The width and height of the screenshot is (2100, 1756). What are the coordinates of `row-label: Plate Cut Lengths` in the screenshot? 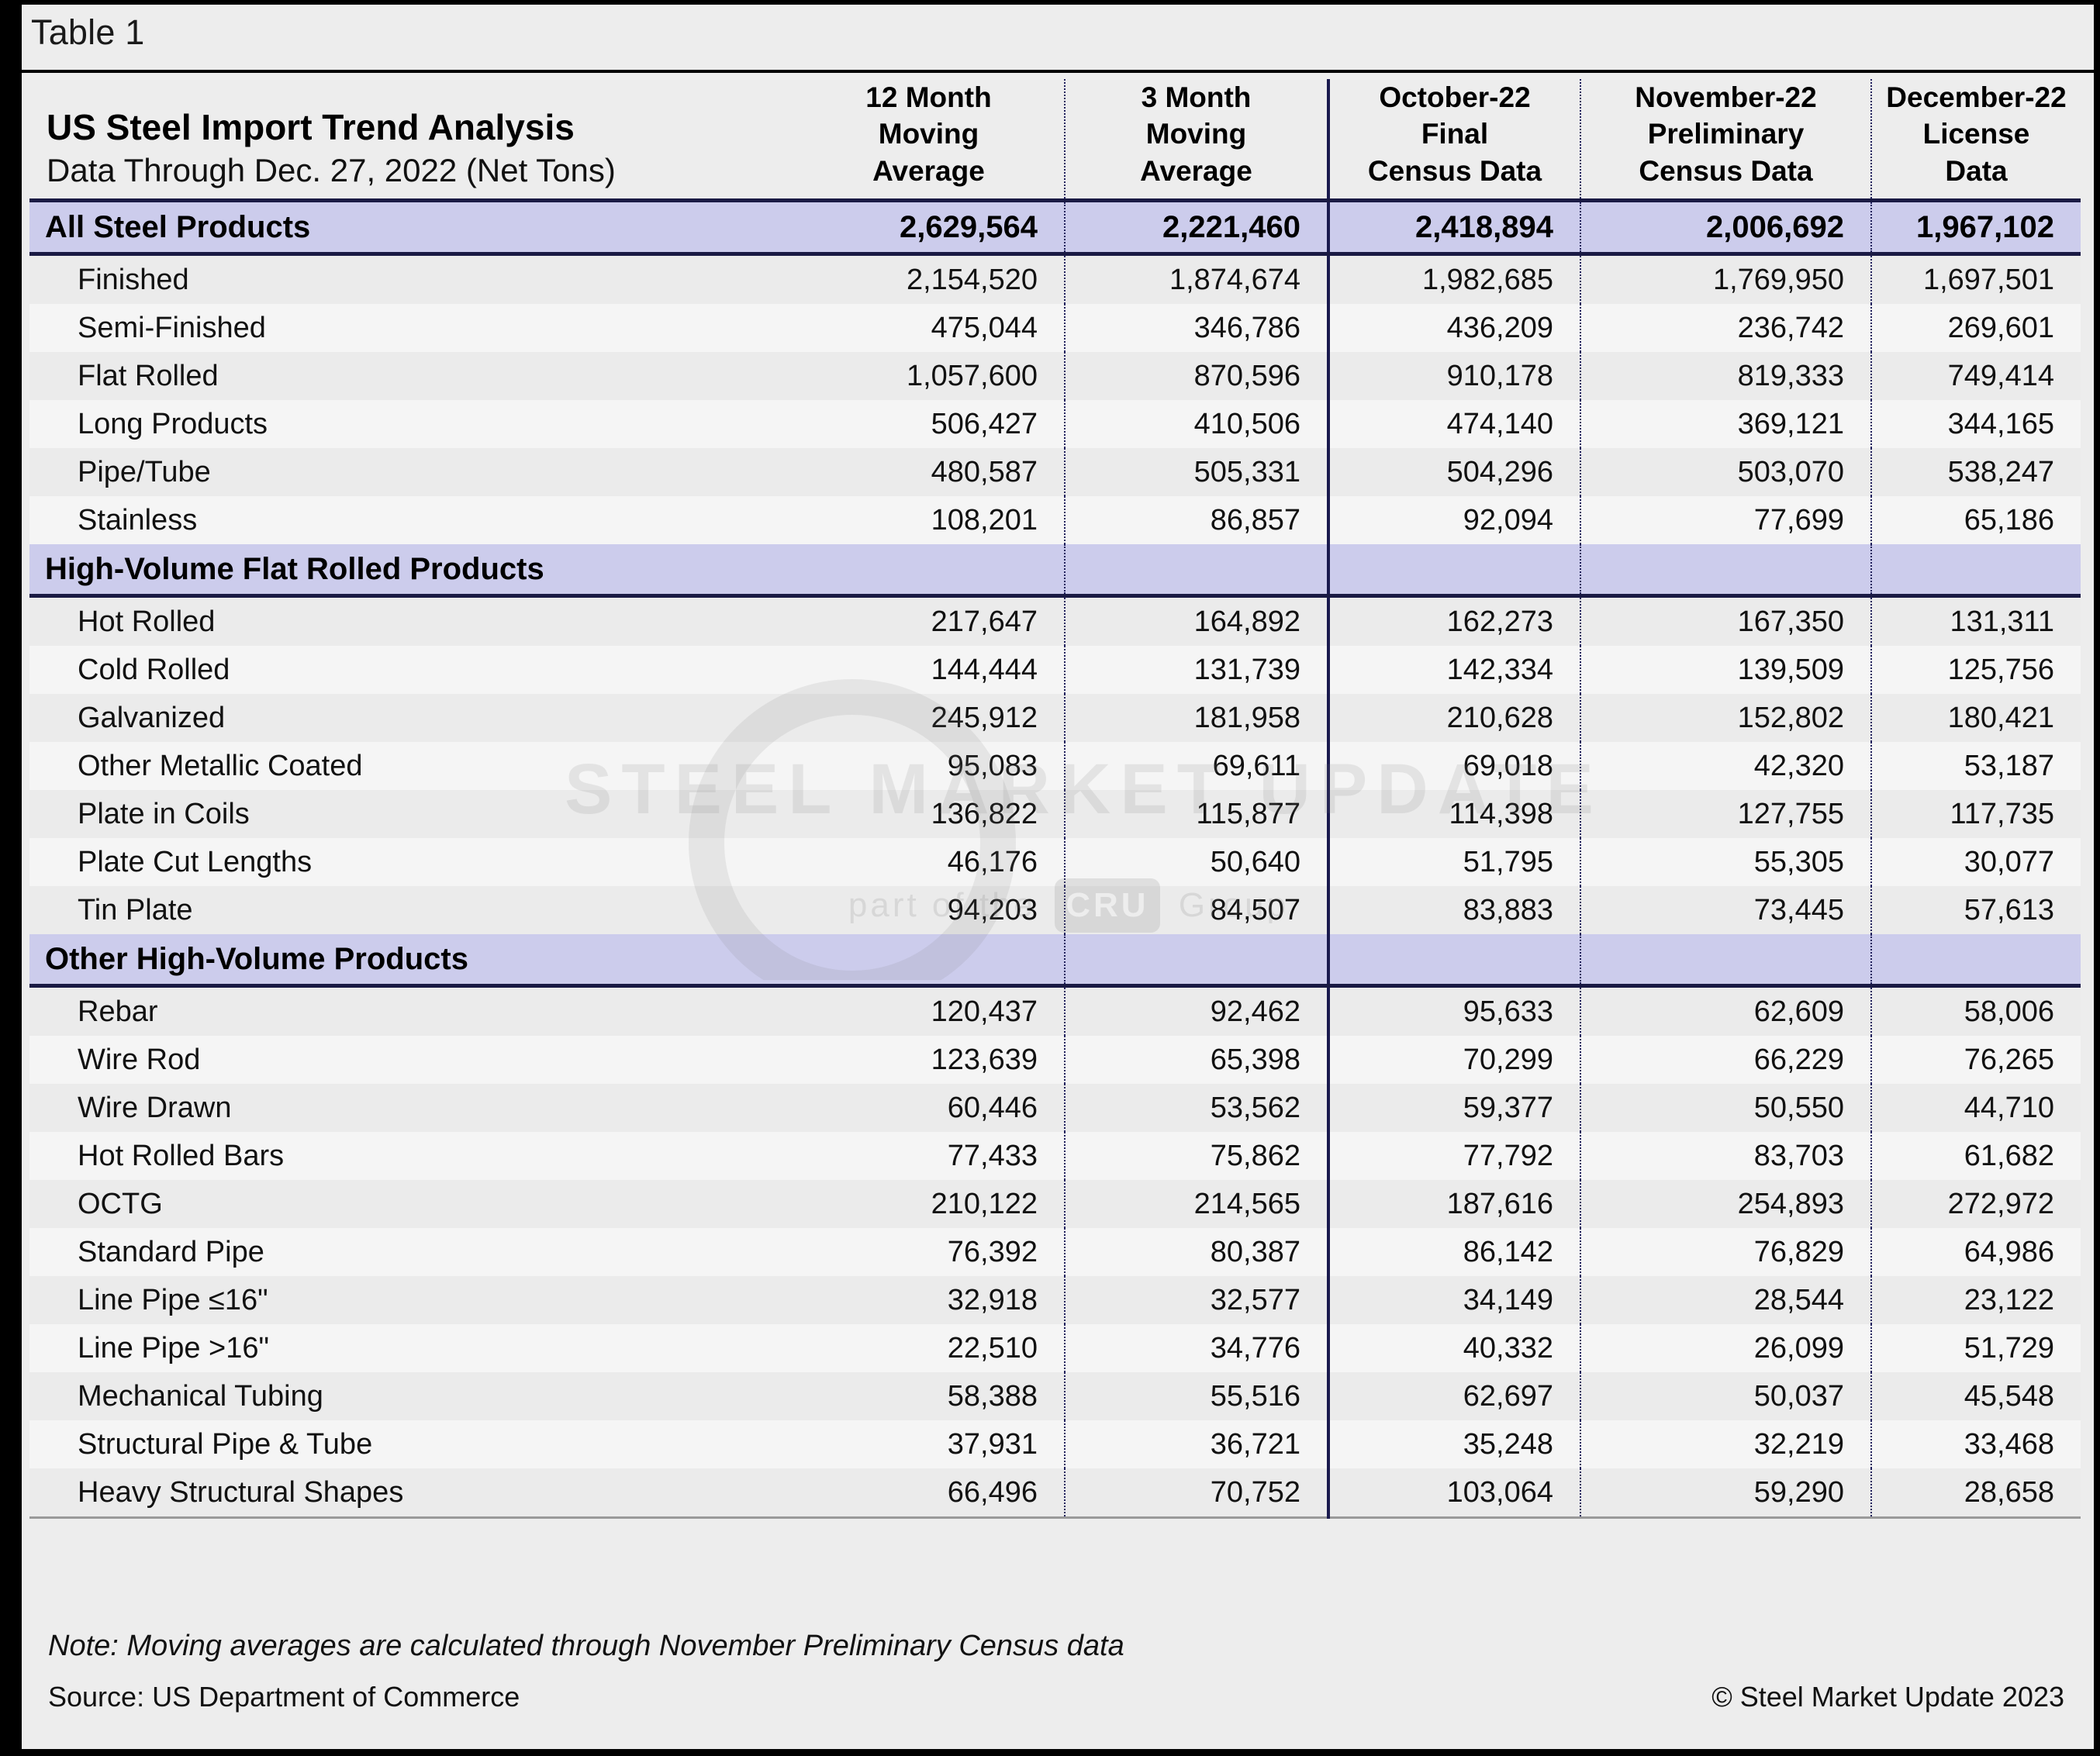 It's located at (411, 862).